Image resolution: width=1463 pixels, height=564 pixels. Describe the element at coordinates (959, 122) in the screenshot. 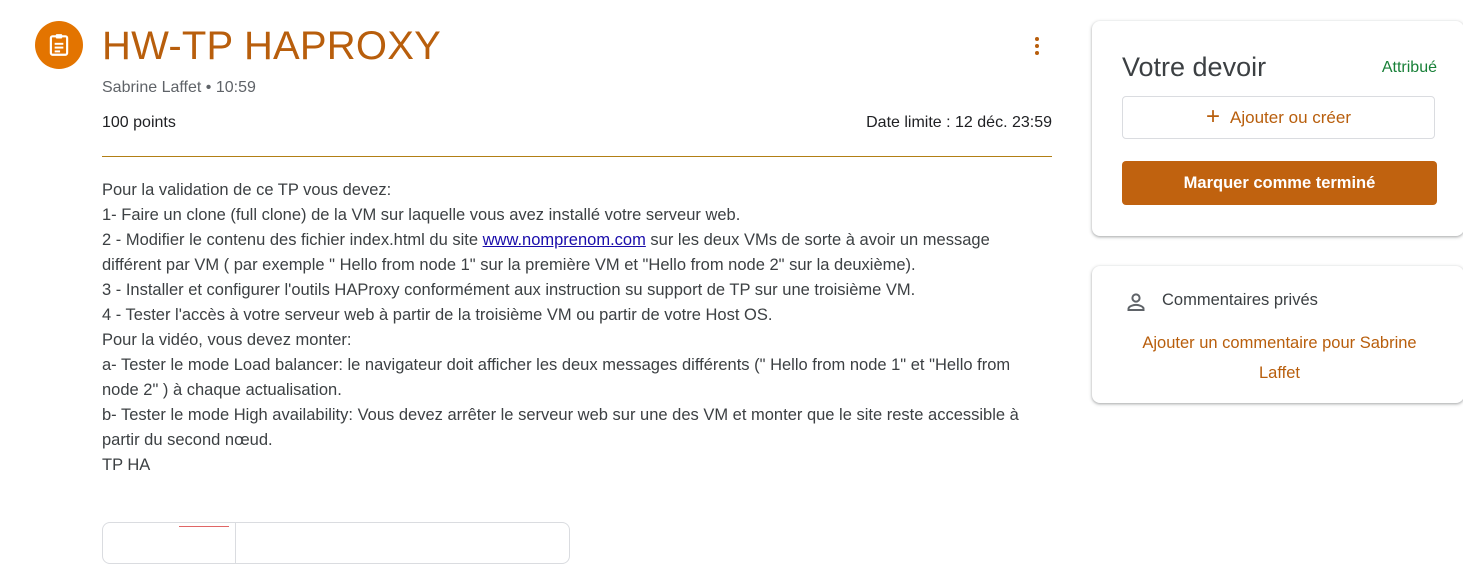

I see `due-date: Date limite : 12 déc. 23:59` at that location.